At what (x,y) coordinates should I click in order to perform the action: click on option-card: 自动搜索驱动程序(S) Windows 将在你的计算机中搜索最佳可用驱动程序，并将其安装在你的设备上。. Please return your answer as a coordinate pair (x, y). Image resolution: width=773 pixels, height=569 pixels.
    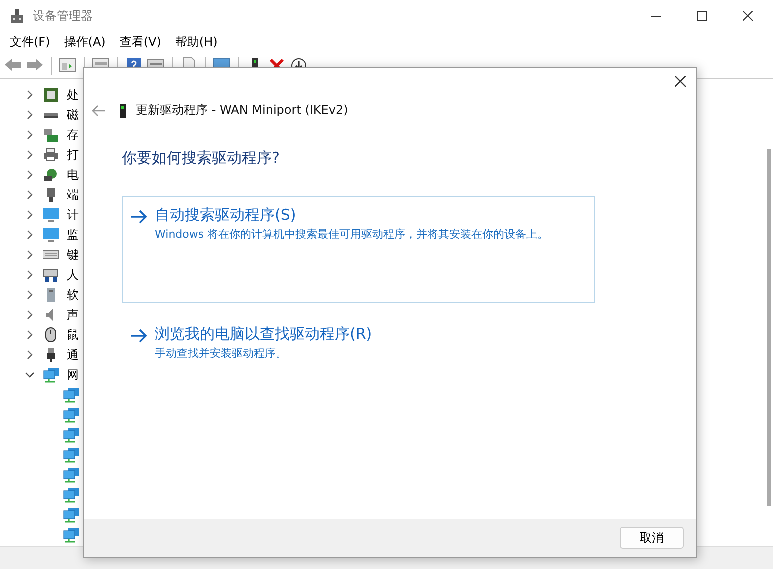
    Looking at the image, I should click on (358, 249).